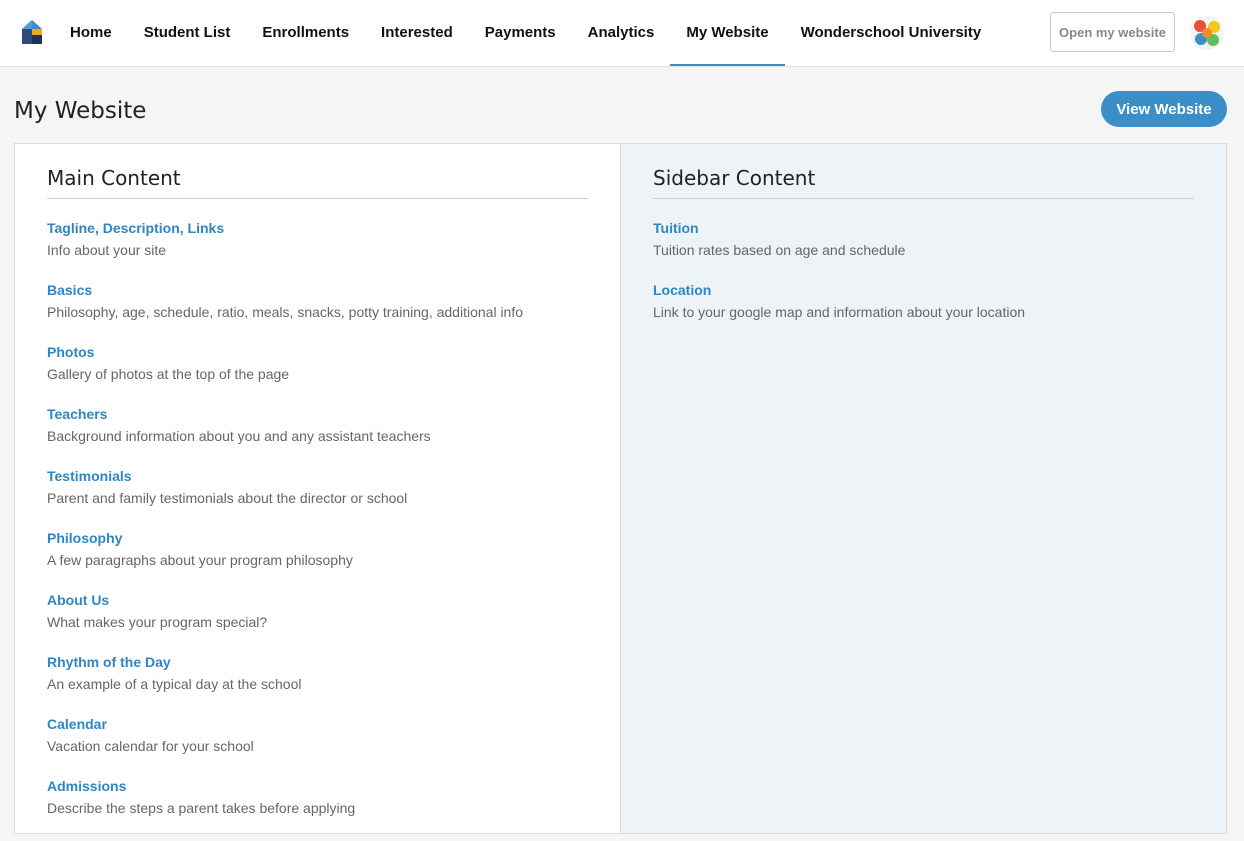 The width and height of the screenshot is (1244, 841). Describe the element at coordinates (317, 662) in the screenshot. I see `section-link: Rhythm of the Day` at that location.